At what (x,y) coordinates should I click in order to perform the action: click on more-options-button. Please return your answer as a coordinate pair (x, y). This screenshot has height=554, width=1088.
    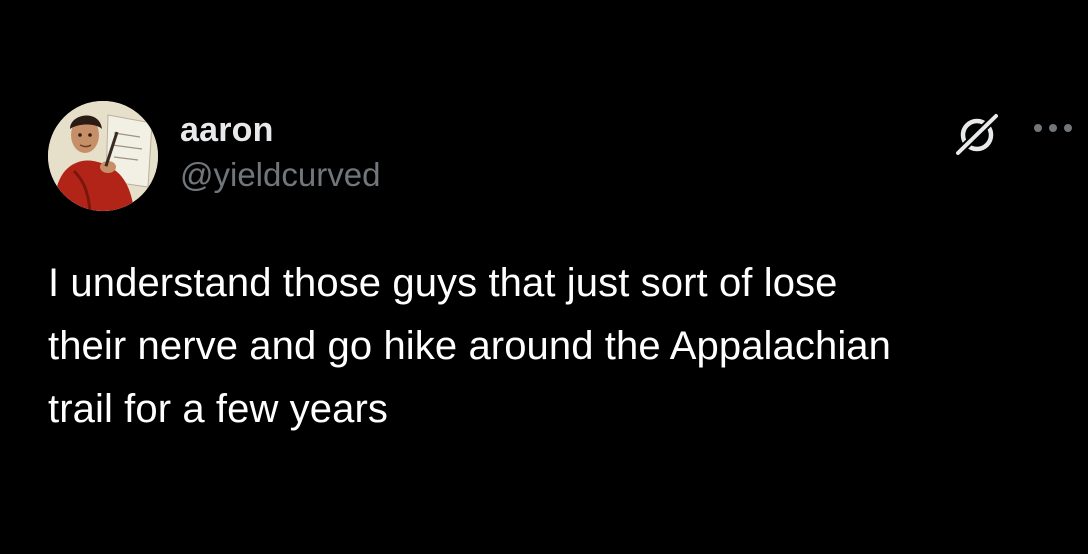
    Looking at the image, I should click on (1053, 128).